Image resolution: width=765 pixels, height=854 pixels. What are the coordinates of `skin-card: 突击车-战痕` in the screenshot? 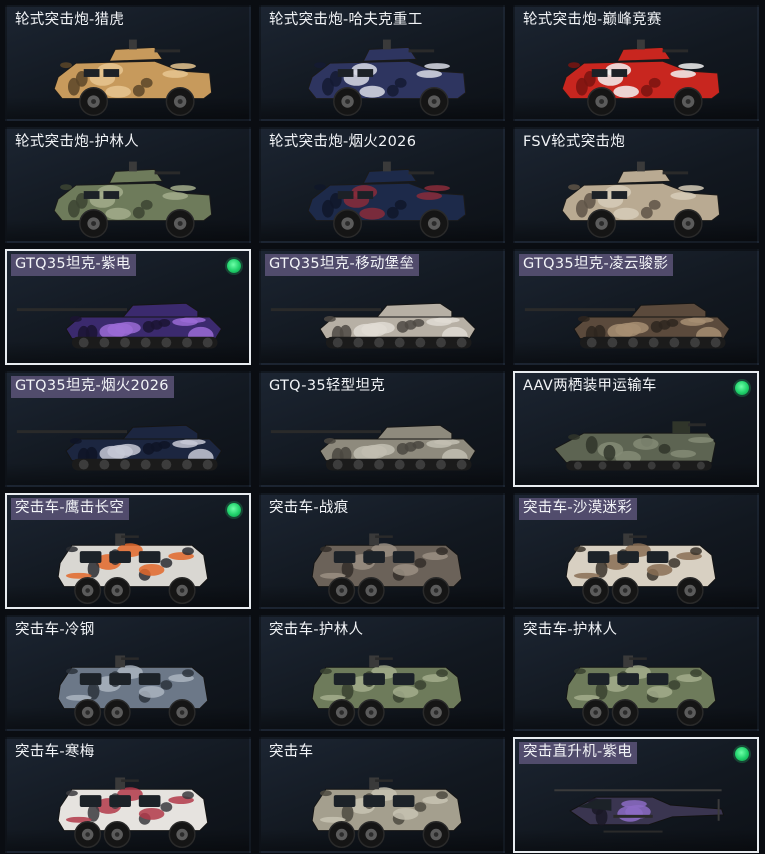 It's located at (382, 551).